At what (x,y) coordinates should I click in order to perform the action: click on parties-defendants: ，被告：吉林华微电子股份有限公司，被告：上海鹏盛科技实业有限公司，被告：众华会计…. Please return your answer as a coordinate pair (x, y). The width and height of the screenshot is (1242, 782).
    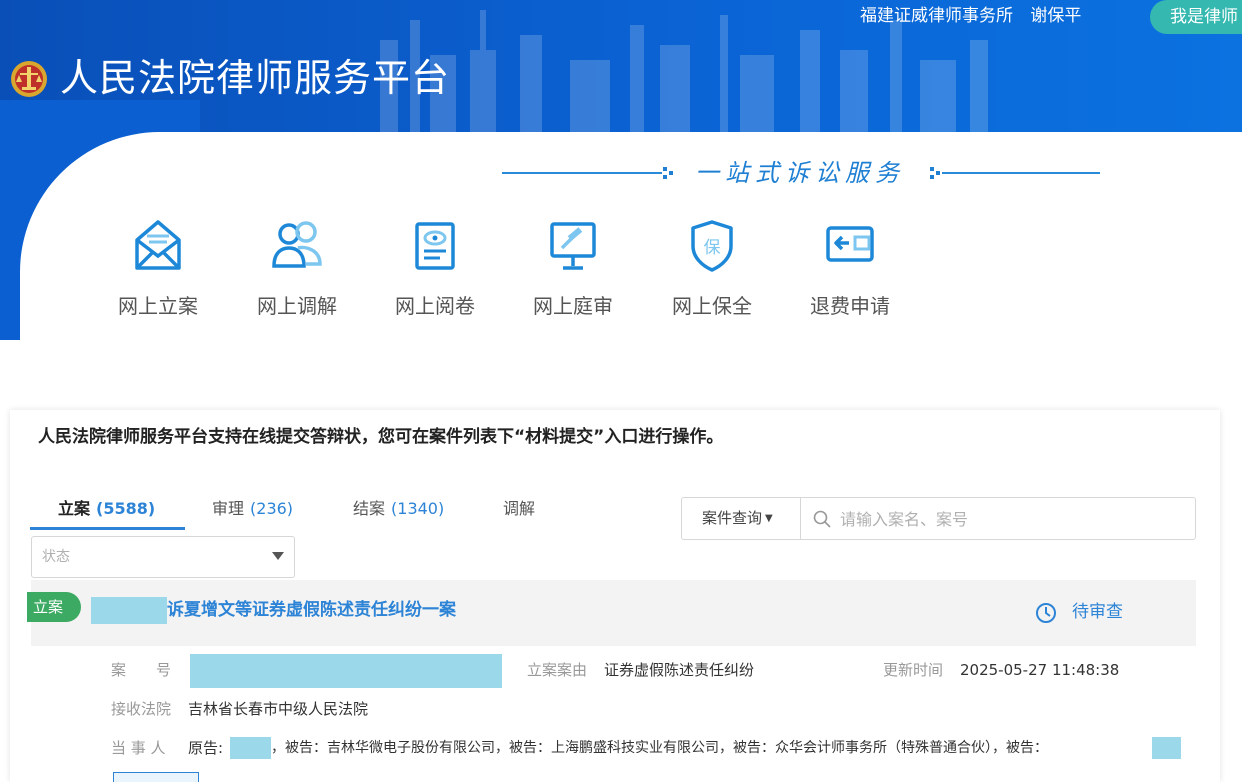
    Looking at the image, I should click on (659, 748).